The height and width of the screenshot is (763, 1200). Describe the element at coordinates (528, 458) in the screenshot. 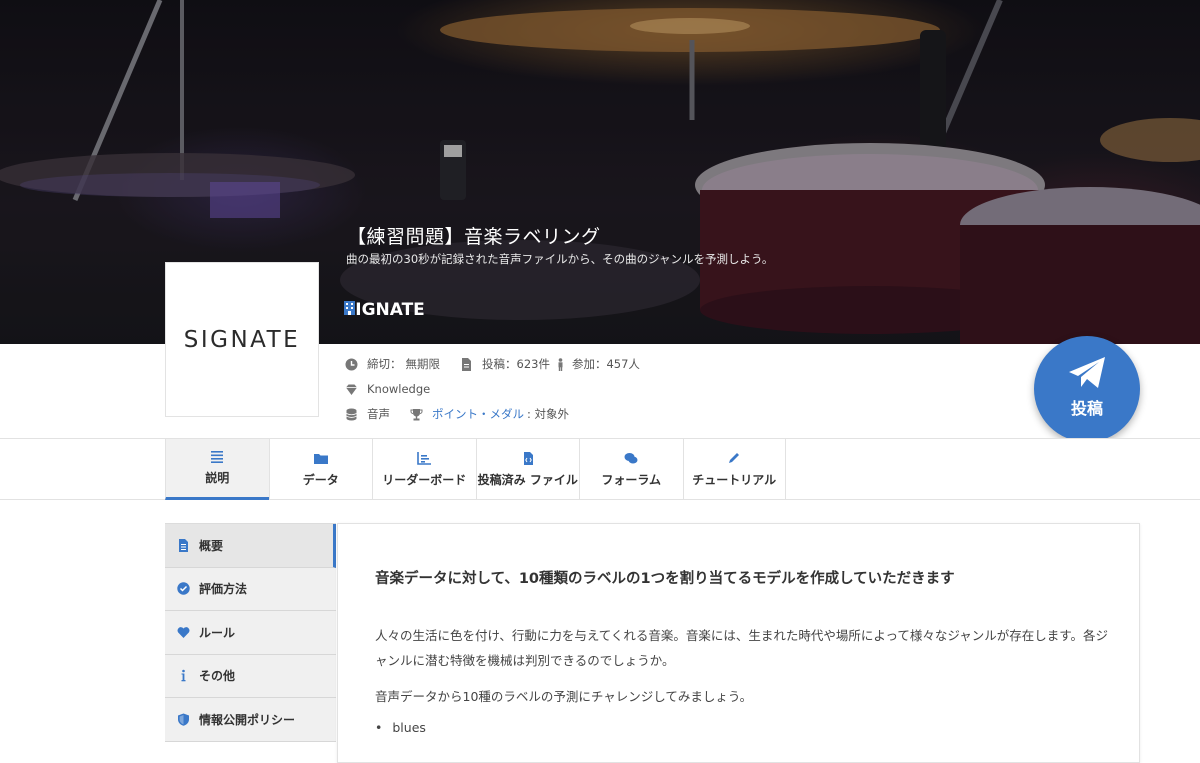

I see `code-file-icon` at that location.